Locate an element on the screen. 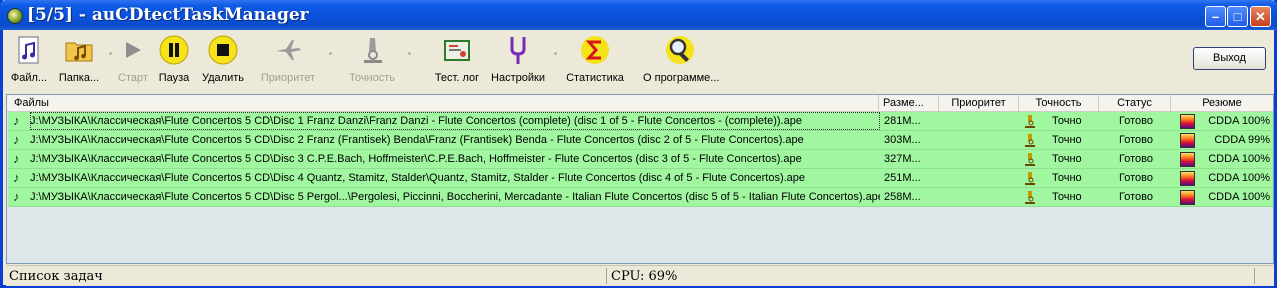 The height and width of the screenshot is (288, 1277). col-status-header: Статус is located at coordinates (1135, 103).